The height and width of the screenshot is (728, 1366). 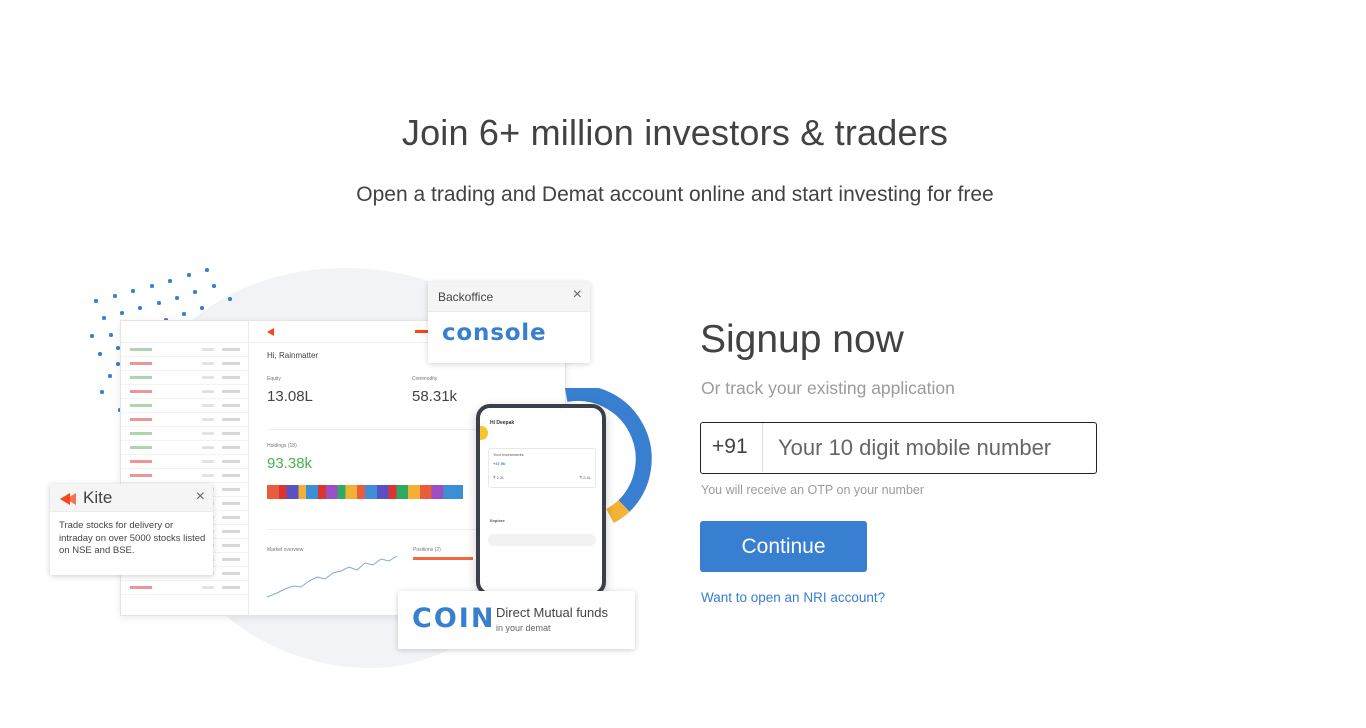 I want to click on market-overview-line-chart, so click(x=332, y=576).